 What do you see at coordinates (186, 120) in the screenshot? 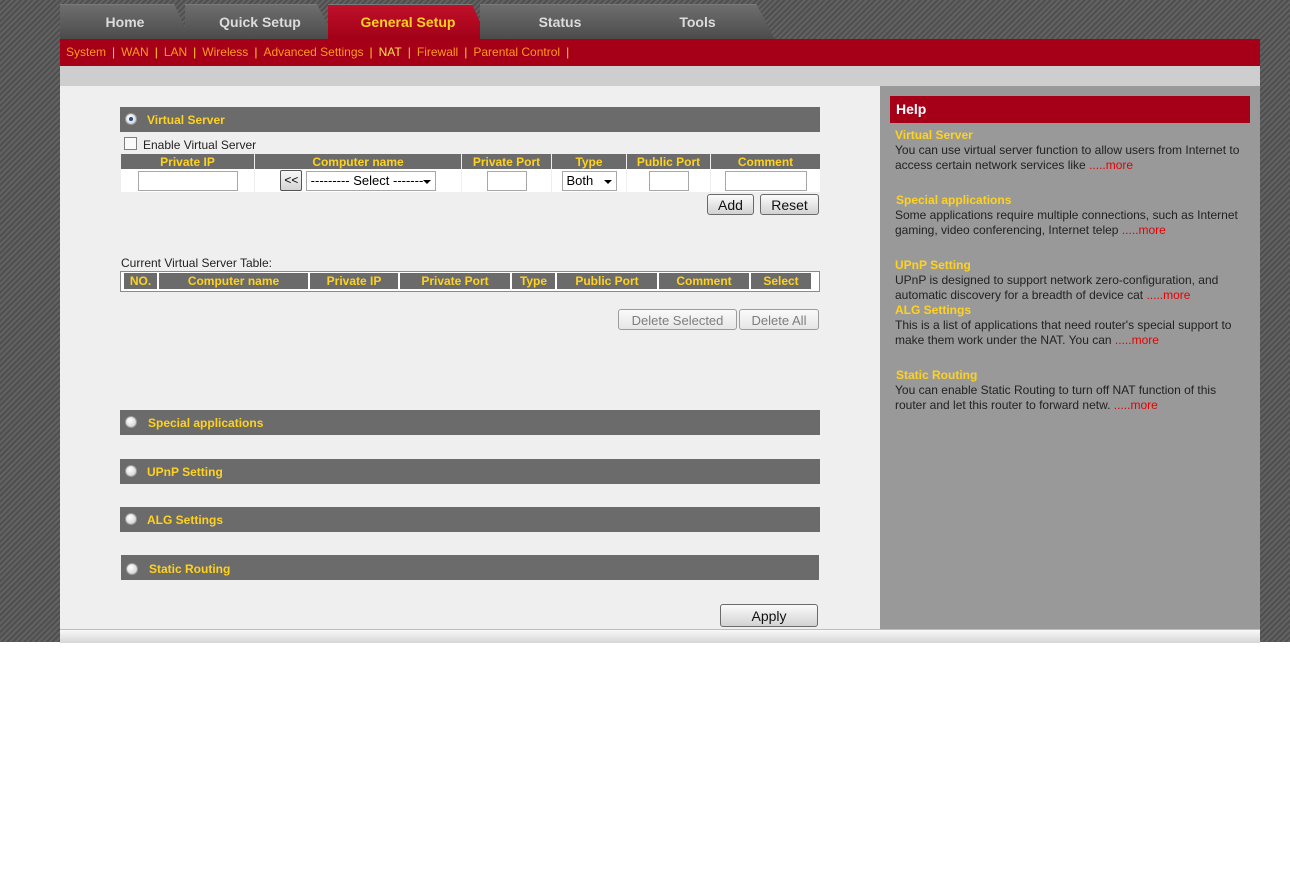
I see `section-title: Virtual Server` at bounding box center [186, 120].